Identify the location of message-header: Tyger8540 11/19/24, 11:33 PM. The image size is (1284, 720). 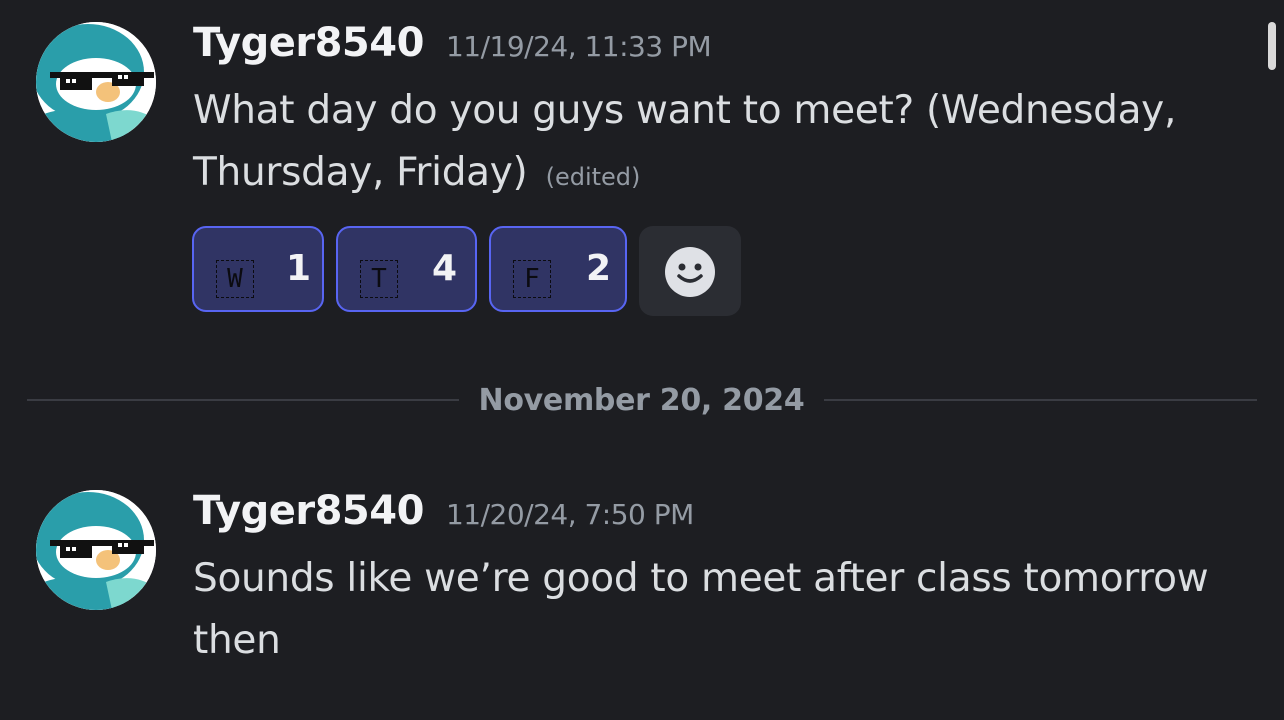
(452, 46).